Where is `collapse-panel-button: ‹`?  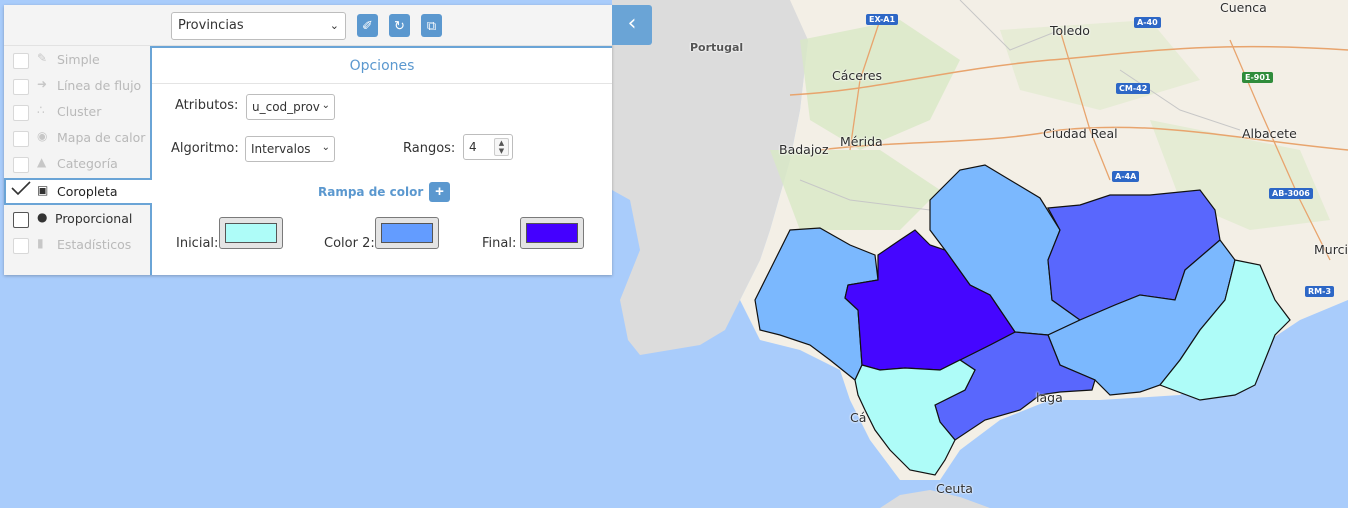
collapse-panel-button: ‹ is located at coordinates (632, 25).